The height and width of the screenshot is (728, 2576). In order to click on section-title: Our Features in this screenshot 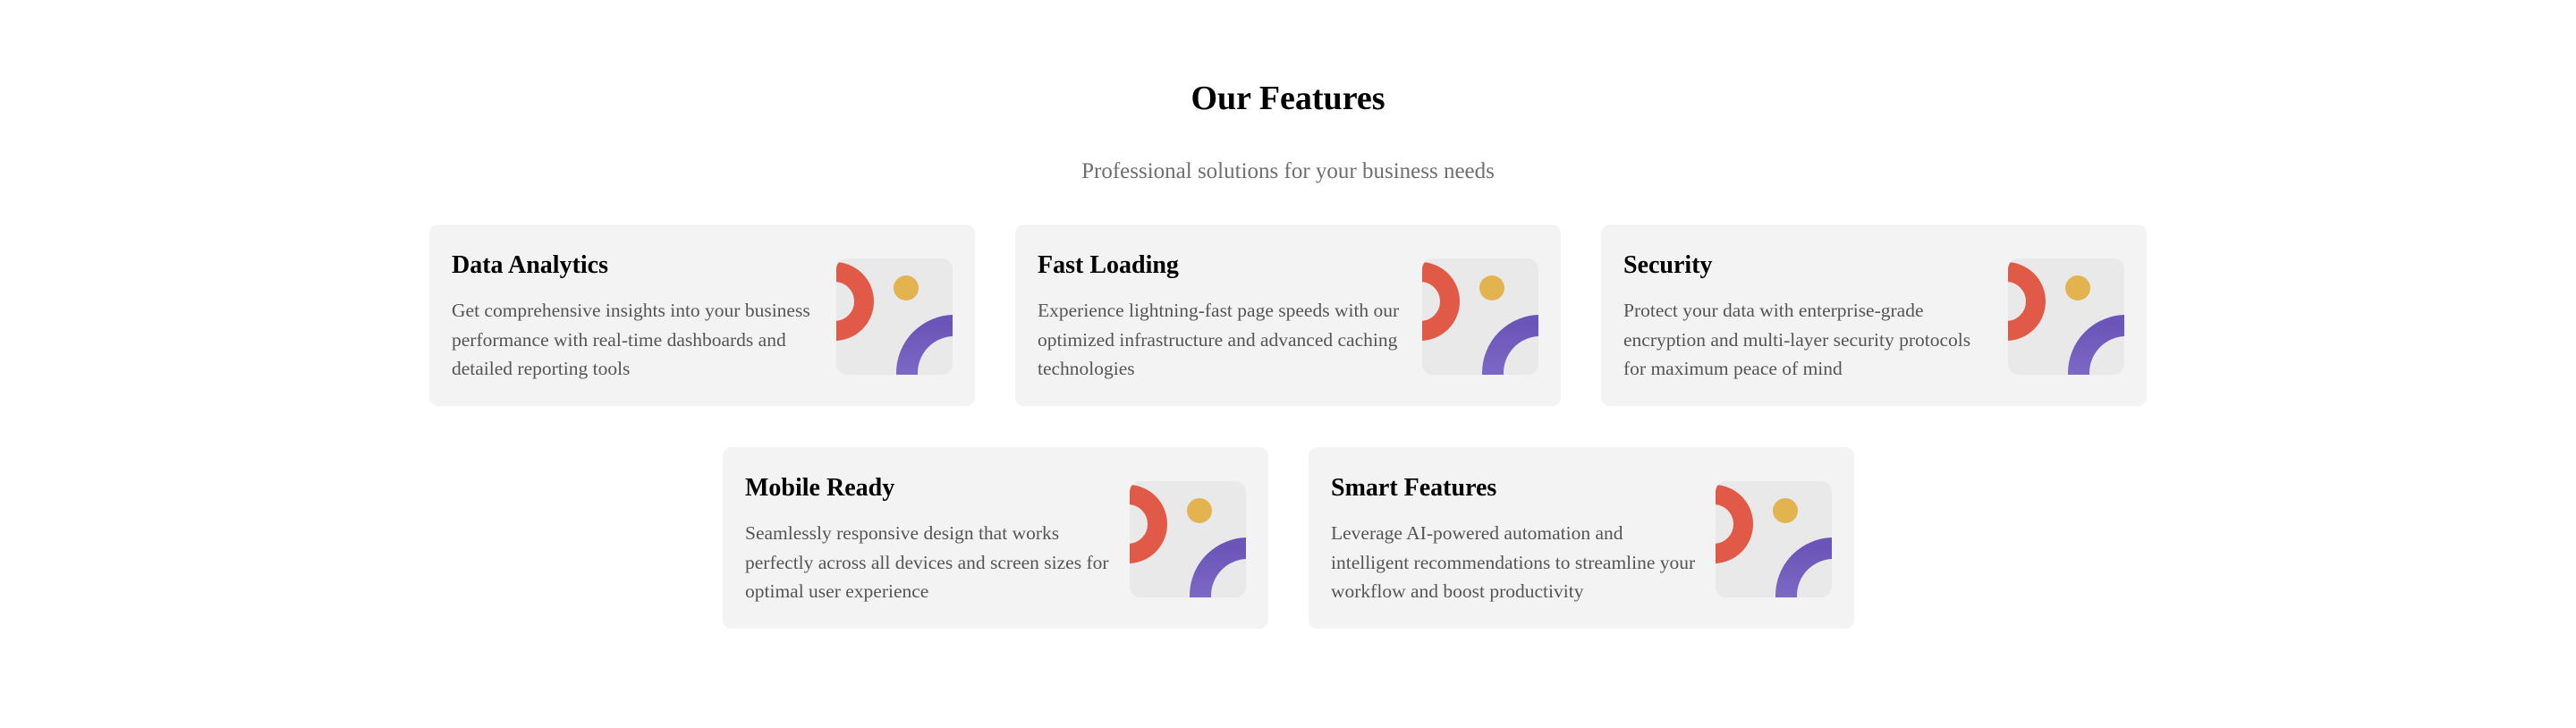, I will do `click(1288, 98)`.